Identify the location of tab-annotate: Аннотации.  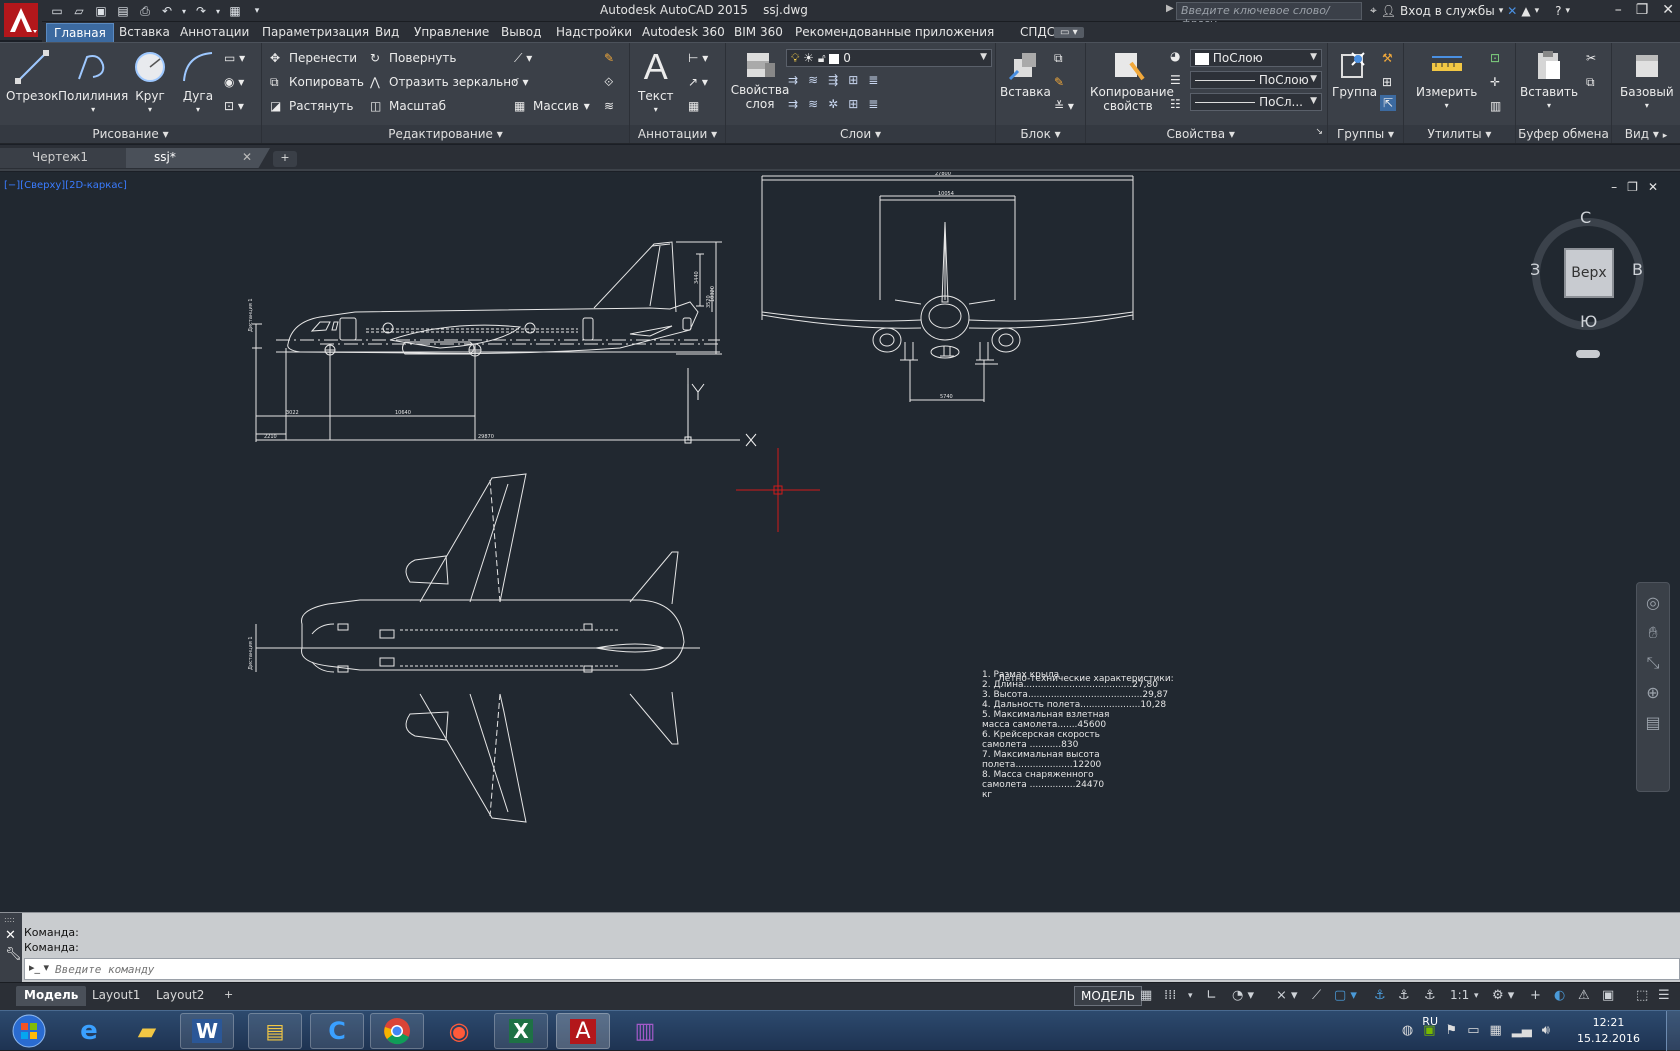
(214, 32).